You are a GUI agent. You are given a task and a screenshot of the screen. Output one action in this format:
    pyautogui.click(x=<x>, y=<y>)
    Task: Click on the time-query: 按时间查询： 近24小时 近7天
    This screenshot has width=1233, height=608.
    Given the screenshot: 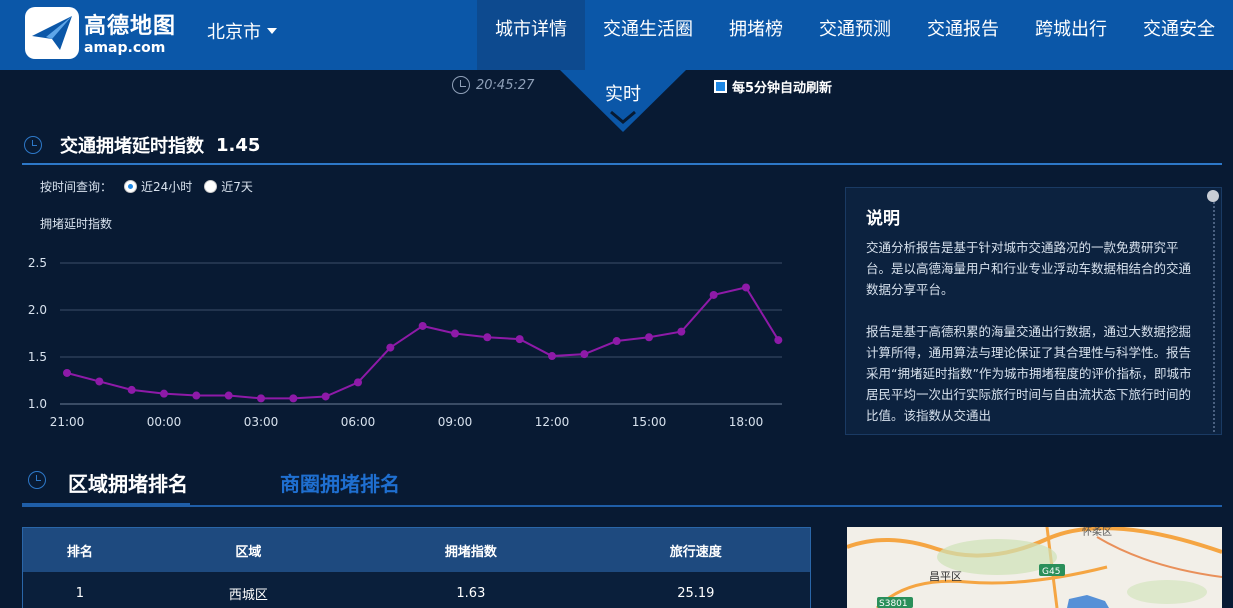 What is the action you would take?
    pyautogui.click(x=146, y=186)
    